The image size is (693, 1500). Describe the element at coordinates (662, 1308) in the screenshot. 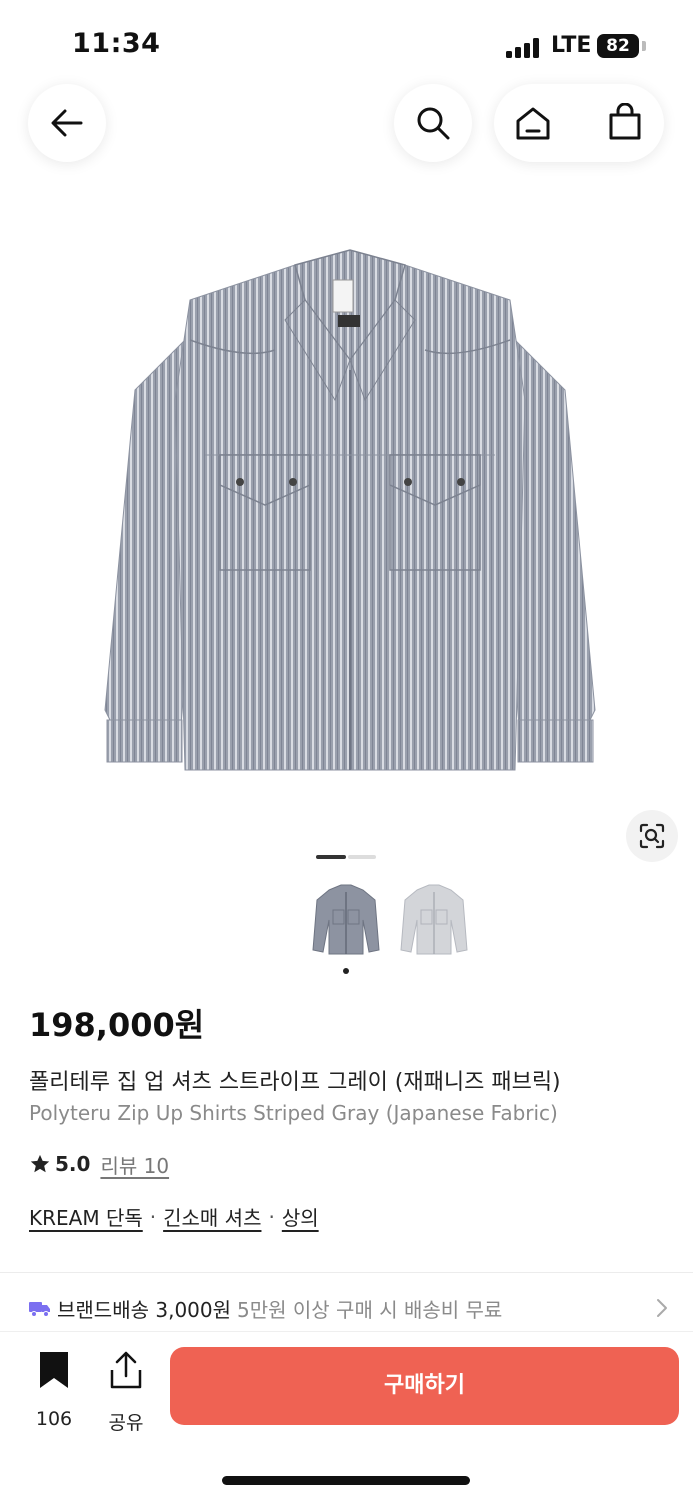

I see `chevron-right-icon` at that location.